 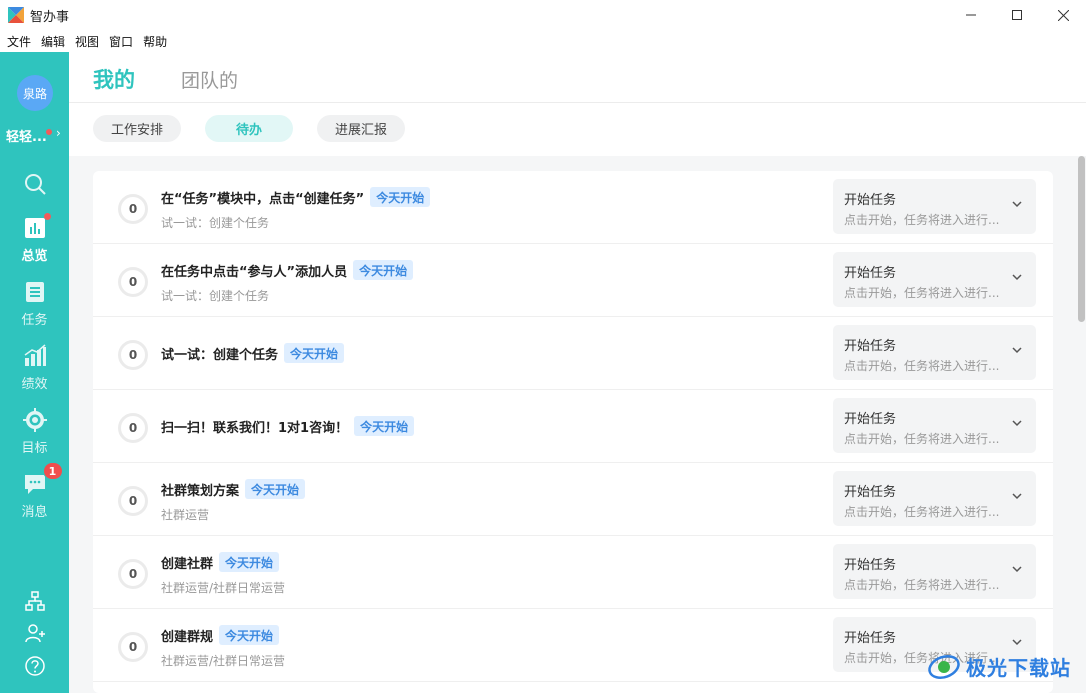 I want to click on task-title: 扫一扫！联系我们！1对1咨询！ 今天开始, so click(x=288, y=426).